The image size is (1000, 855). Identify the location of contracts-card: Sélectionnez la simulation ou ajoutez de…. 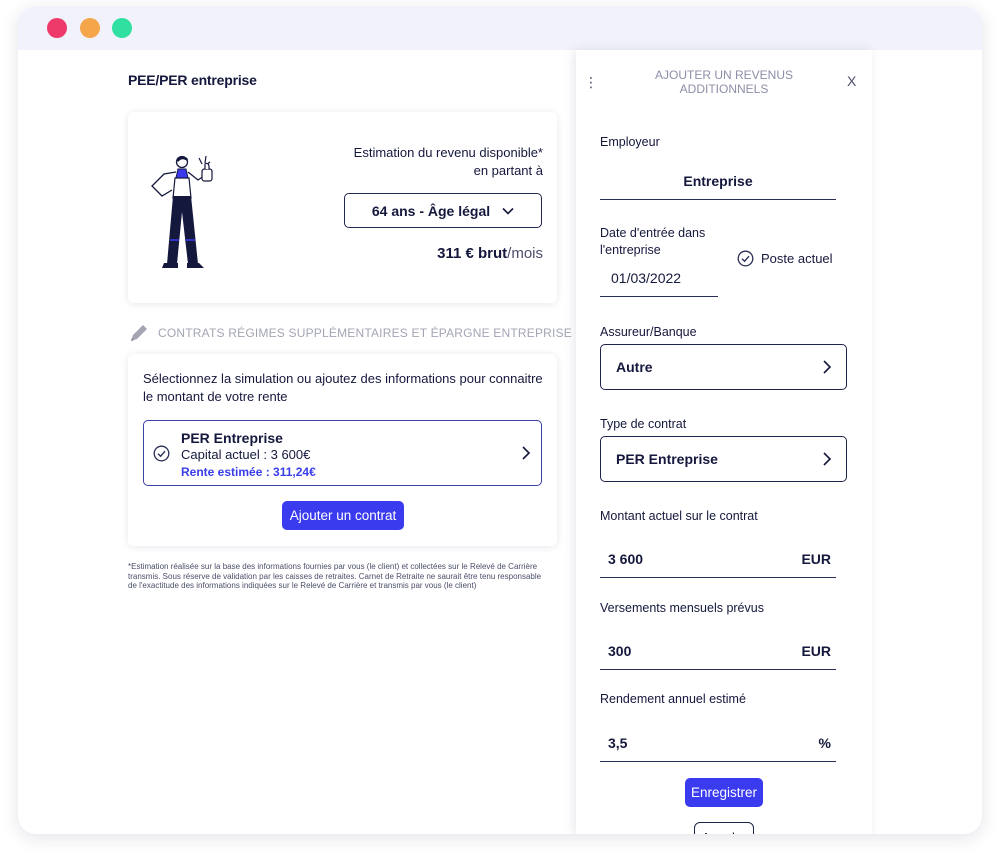
(342, 450).